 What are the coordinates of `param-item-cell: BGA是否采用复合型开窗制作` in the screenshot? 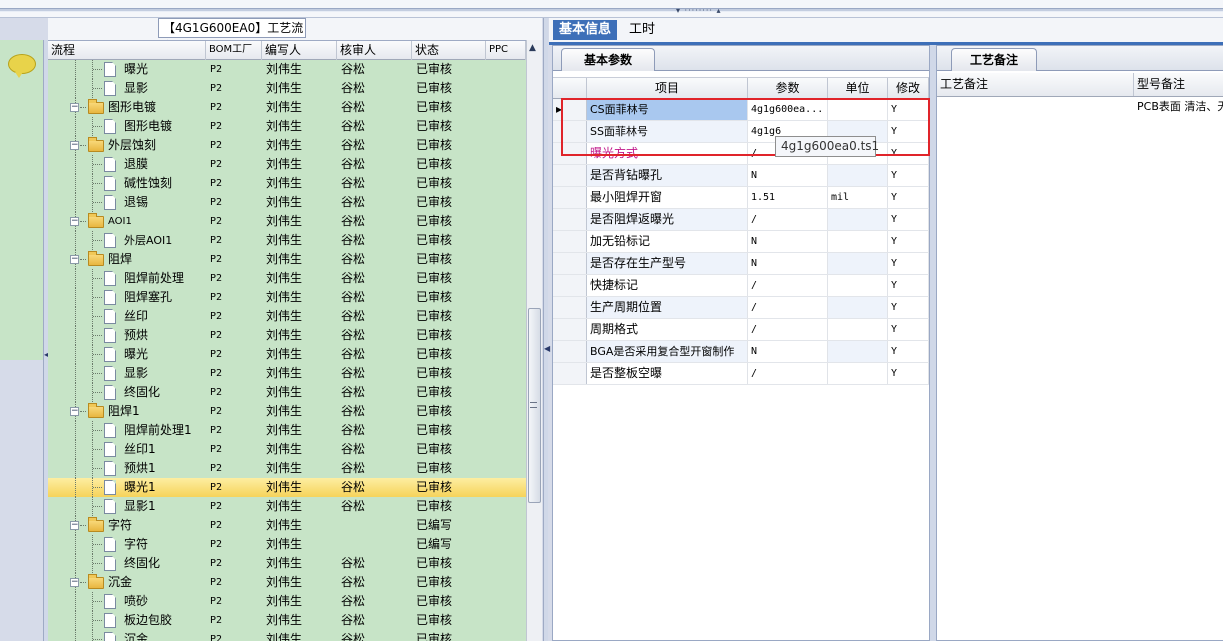 It's located at (667, 351).